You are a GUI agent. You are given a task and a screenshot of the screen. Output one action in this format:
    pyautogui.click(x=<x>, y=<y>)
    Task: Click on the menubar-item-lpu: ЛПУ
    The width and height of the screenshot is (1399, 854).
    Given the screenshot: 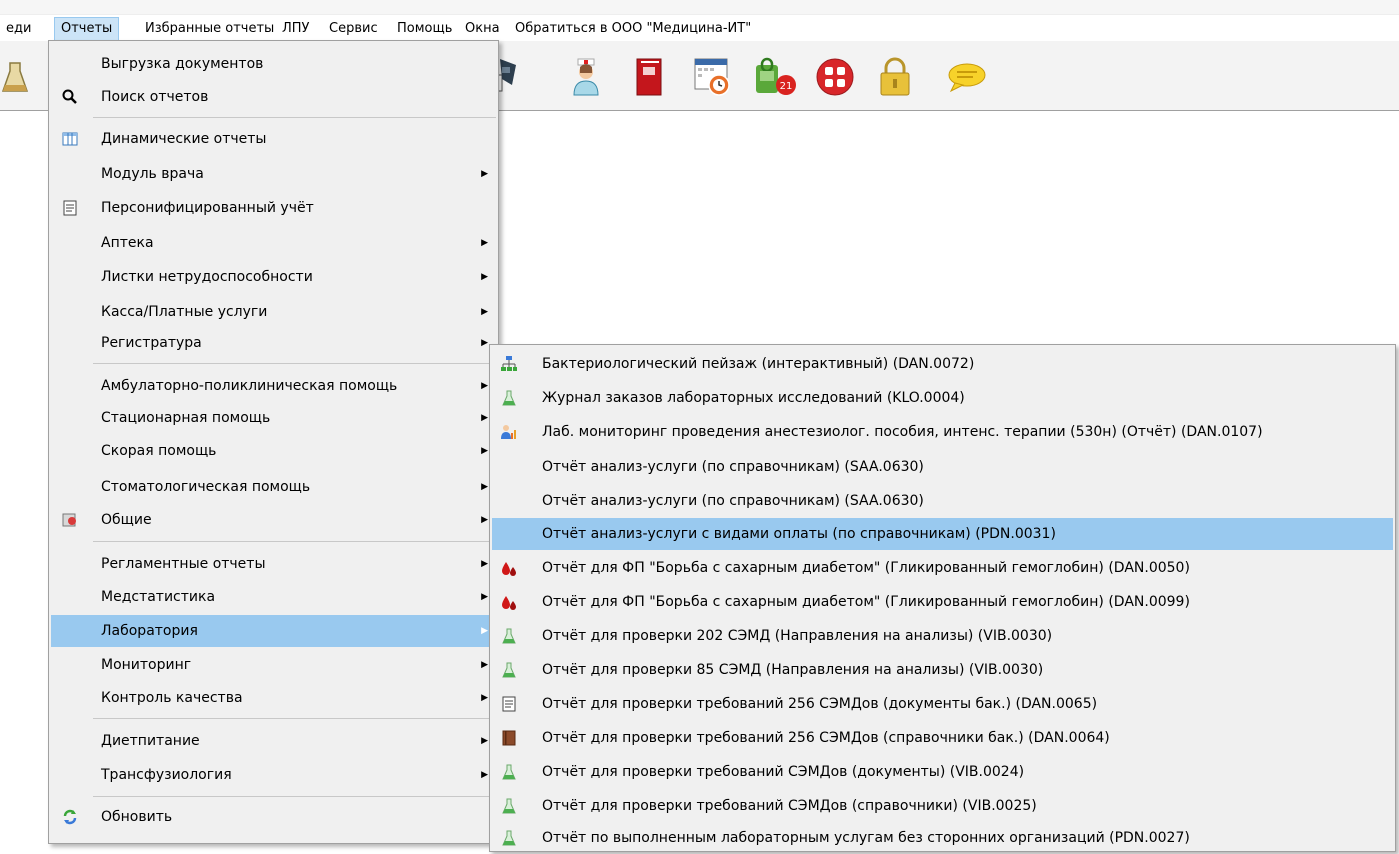 What is the action you would take?
    pyautogui.click(x=295, y=29)
    